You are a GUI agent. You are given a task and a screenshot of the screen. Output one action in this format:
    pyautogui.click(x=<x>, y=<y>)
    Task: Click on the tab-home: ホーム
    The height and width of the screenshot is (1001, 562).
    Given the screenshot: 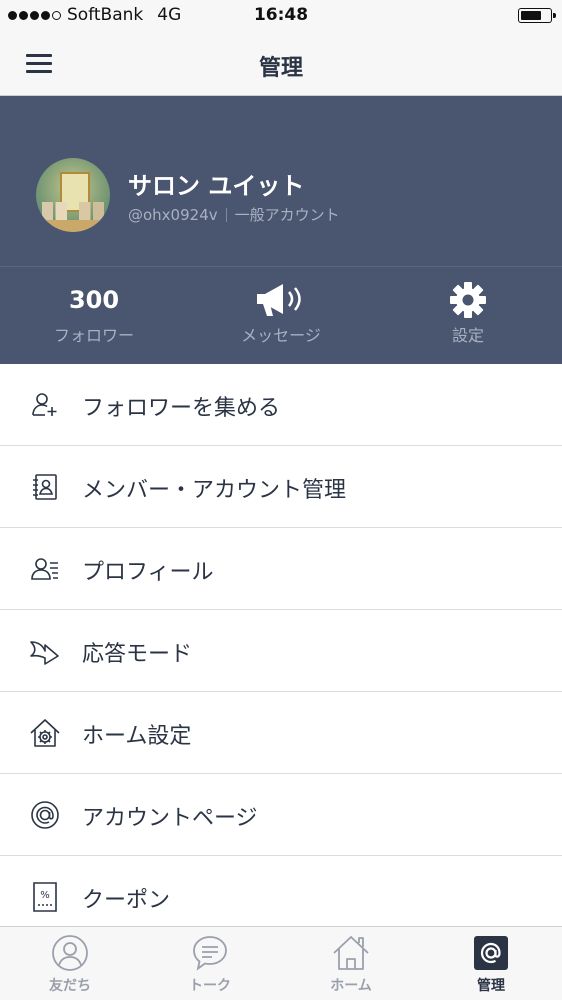 What is the action you would take?
    pyautogui.click(x=351, y=964)
    